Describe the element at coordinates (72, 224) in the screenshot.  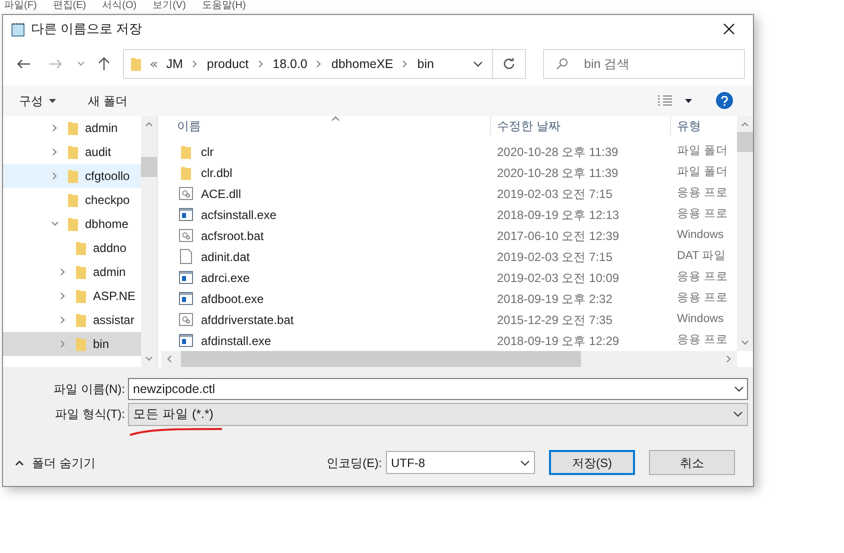
I see `folder-tree-item: dbhome` at that location.